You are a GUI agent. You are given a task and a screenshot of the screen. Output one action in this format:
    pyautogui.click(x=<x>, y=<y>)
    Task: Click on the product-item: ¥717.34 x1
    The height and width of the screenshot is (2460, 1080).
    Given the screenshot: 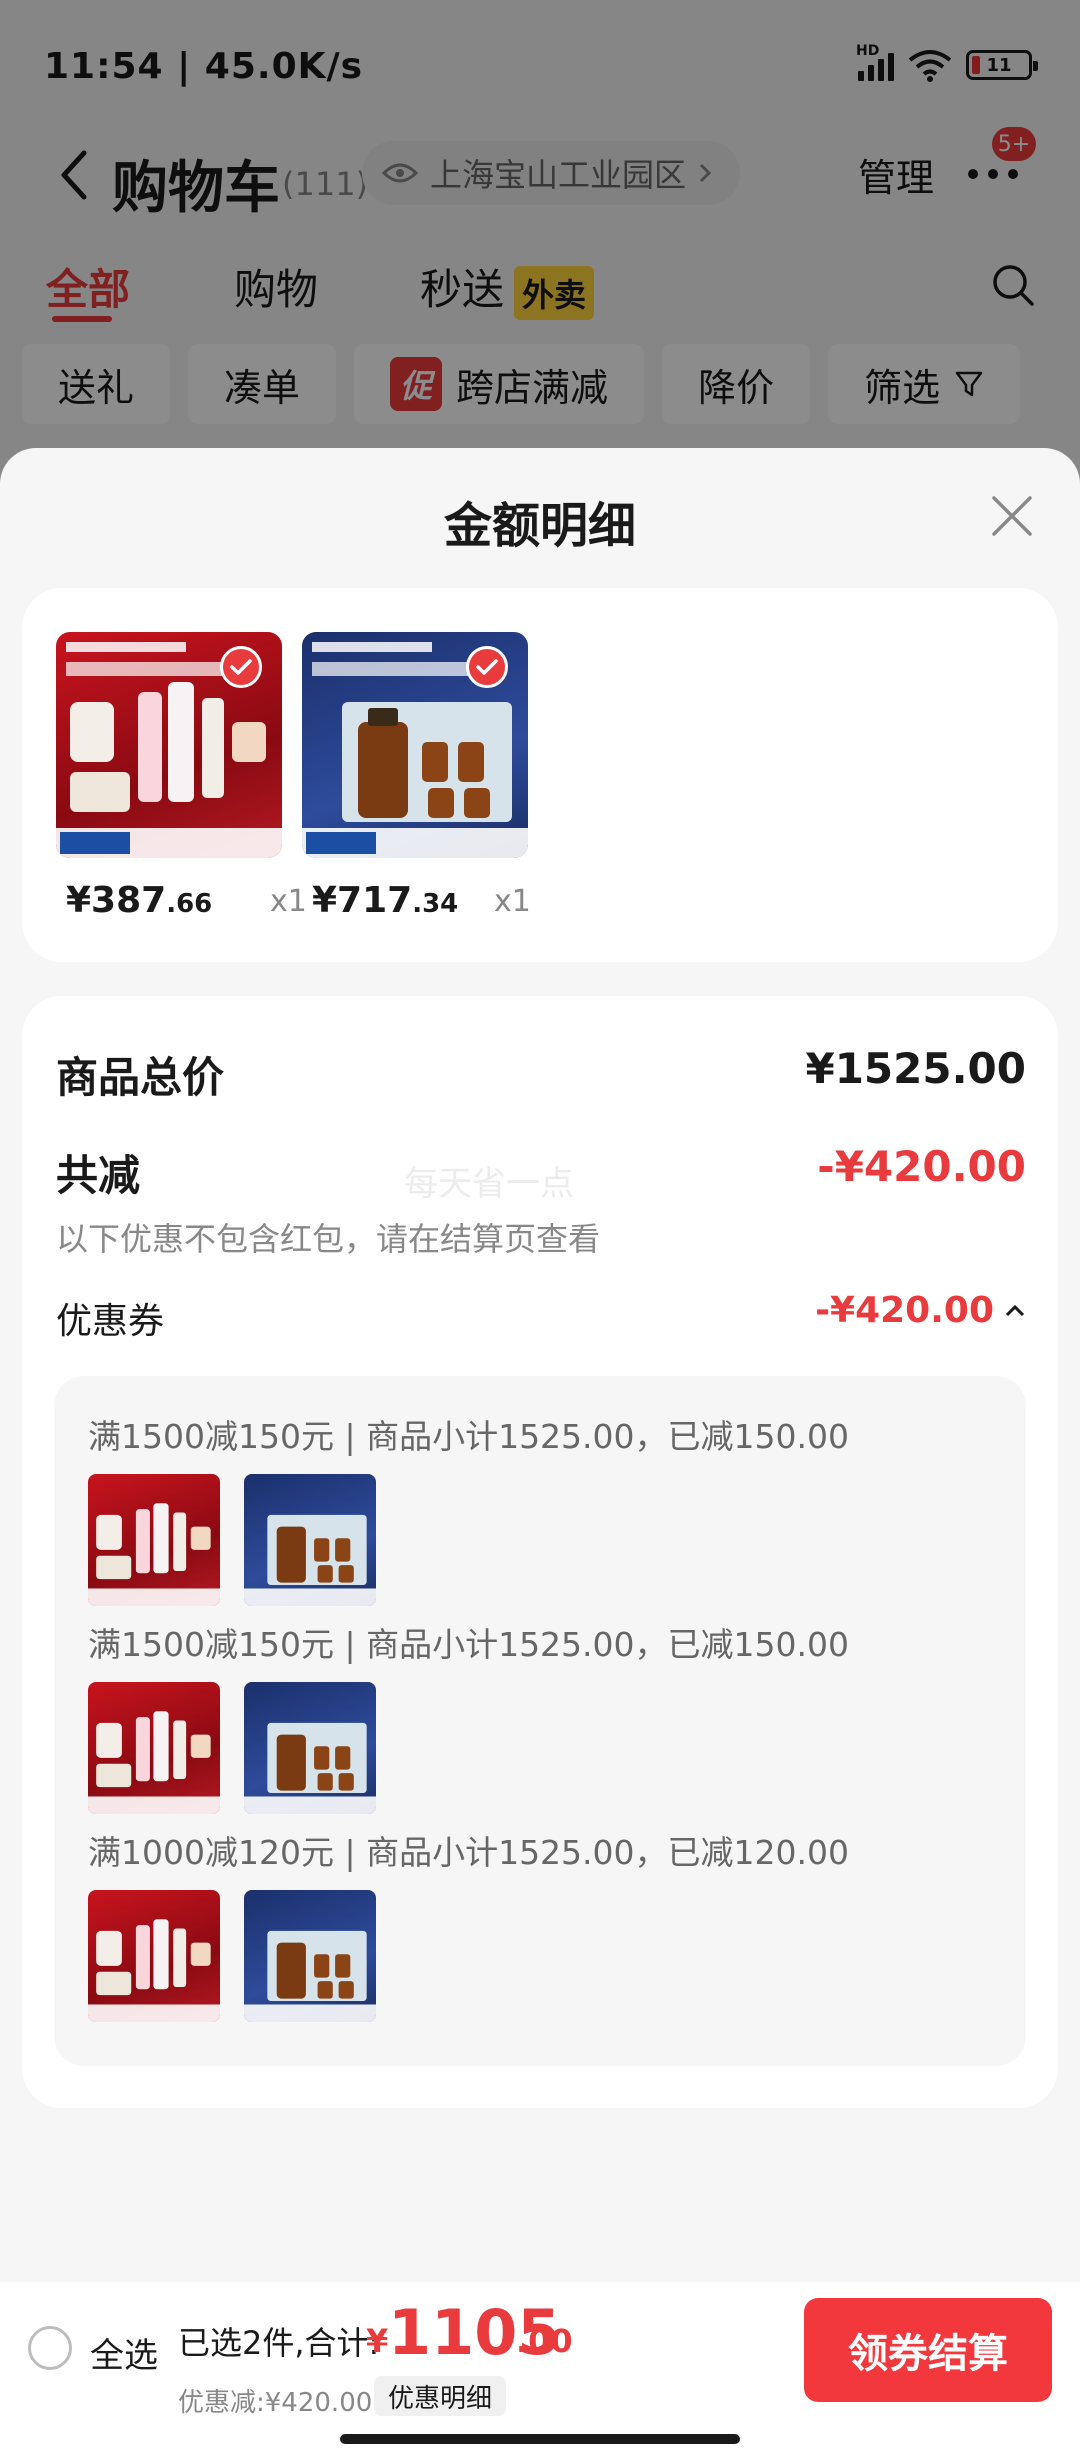 What is the action you would take?
    pyautogui.click(x=416, y=776)
    